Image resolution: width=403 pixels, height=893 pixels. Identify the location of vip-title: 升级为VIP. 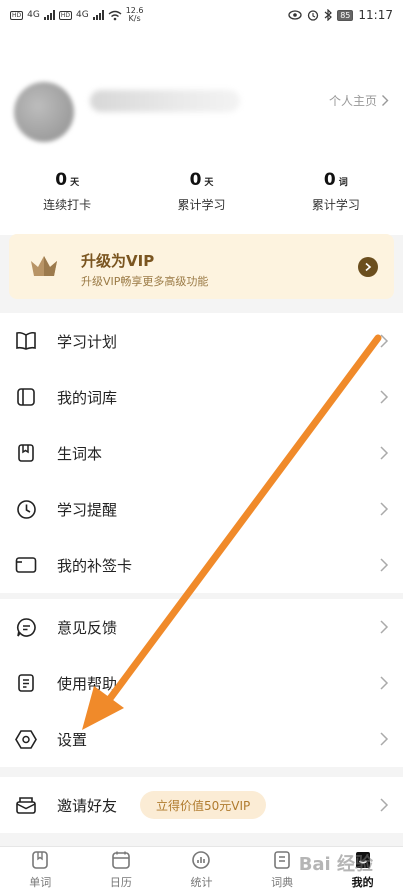
(118, 261).